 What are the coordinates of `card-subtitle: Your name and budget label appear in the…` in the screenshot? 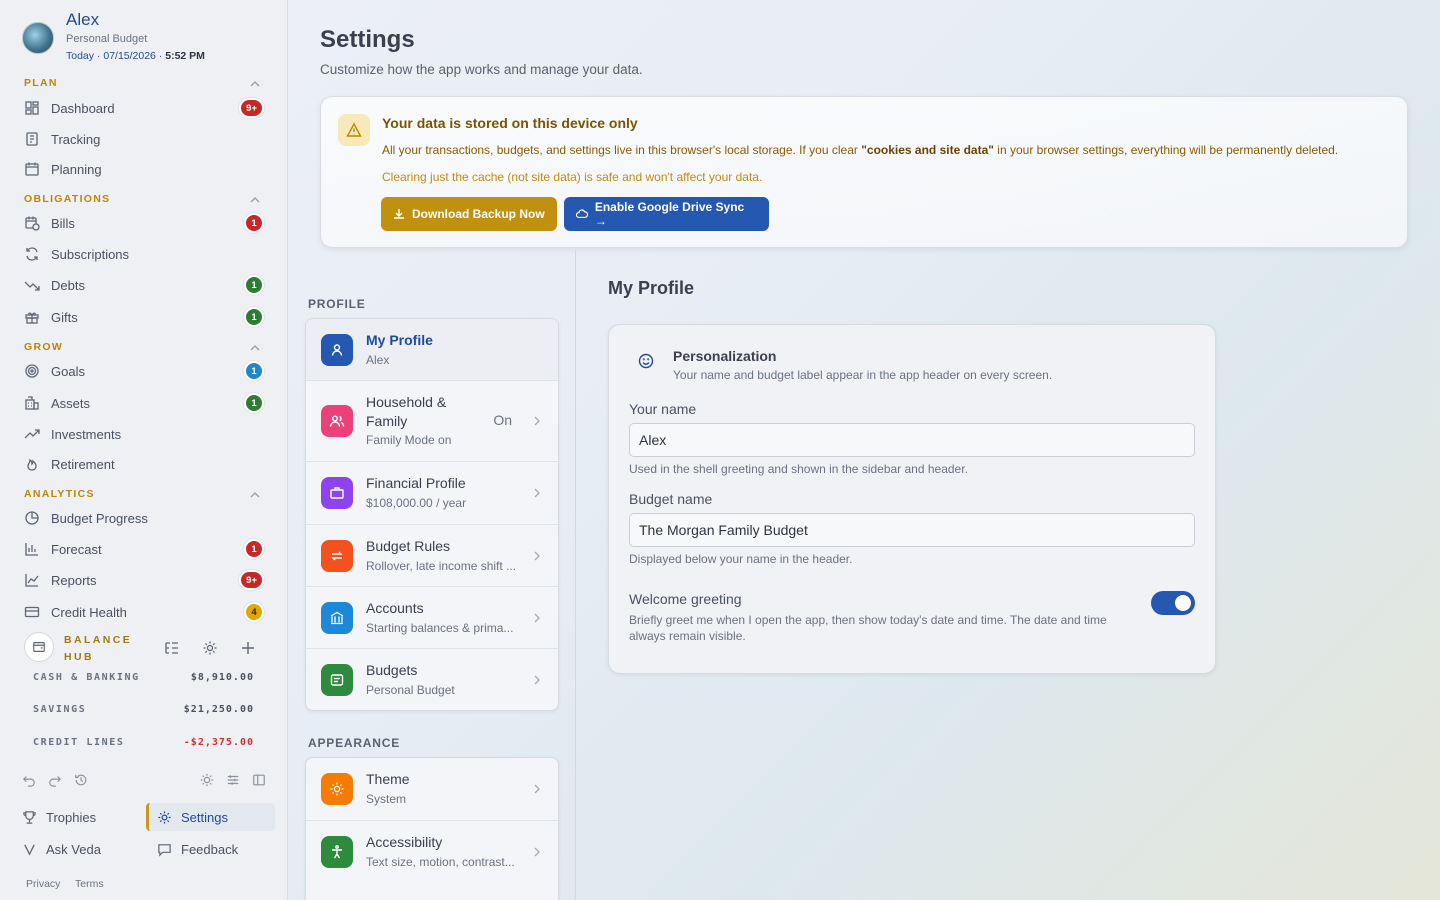 It's located at (863, 375).